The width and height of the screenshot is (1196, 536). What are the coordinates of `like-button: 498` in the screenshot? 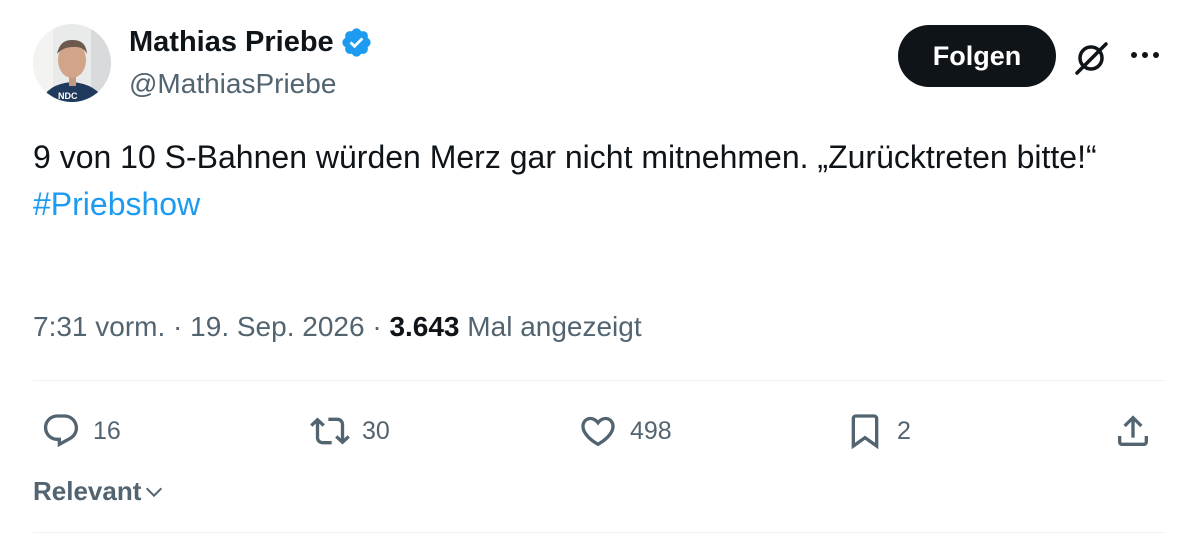 It's located at (625, 431).